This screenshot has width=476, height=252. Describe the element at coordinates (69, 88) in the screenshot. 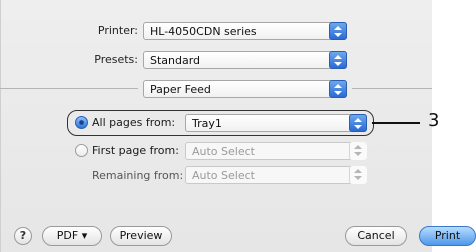

I see `panel-separator-left` at that location.